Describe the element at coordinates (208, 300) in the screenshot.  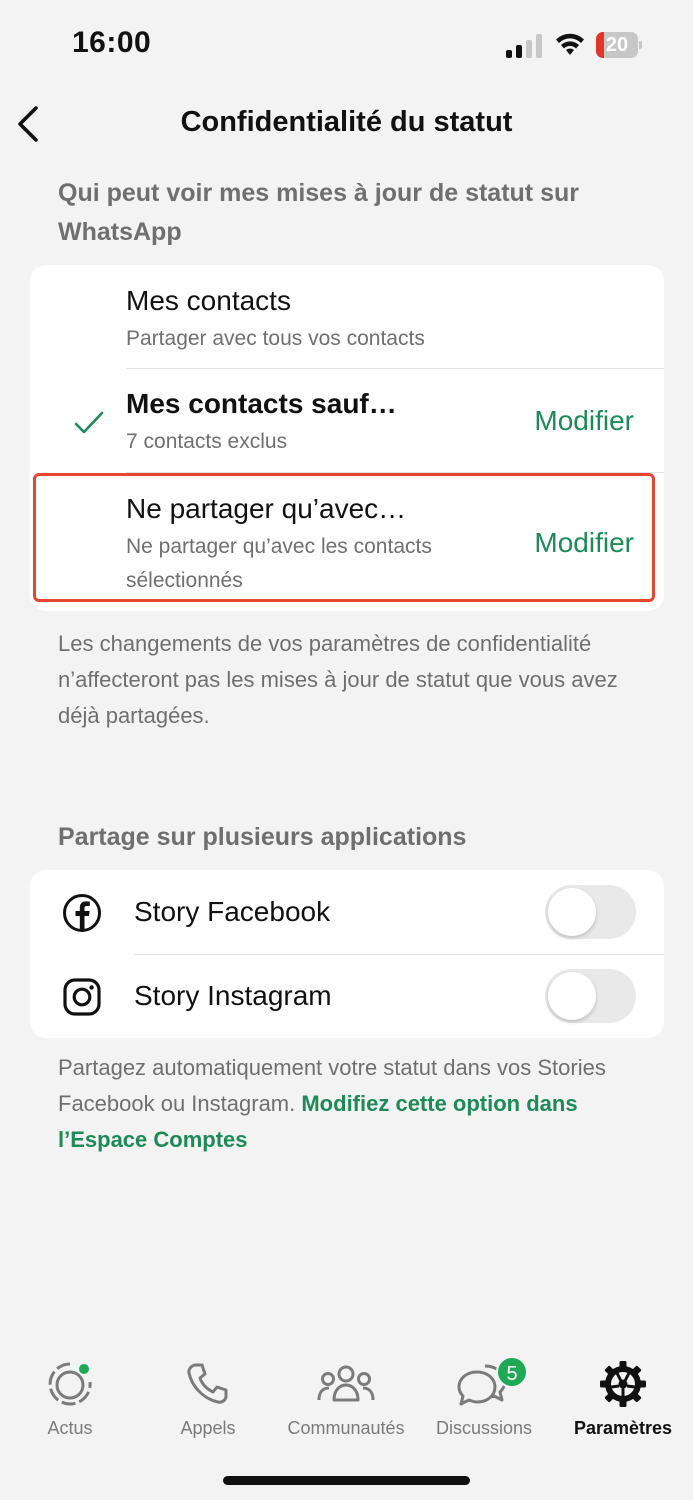
I see `option-title: Mes contacts` at that location.